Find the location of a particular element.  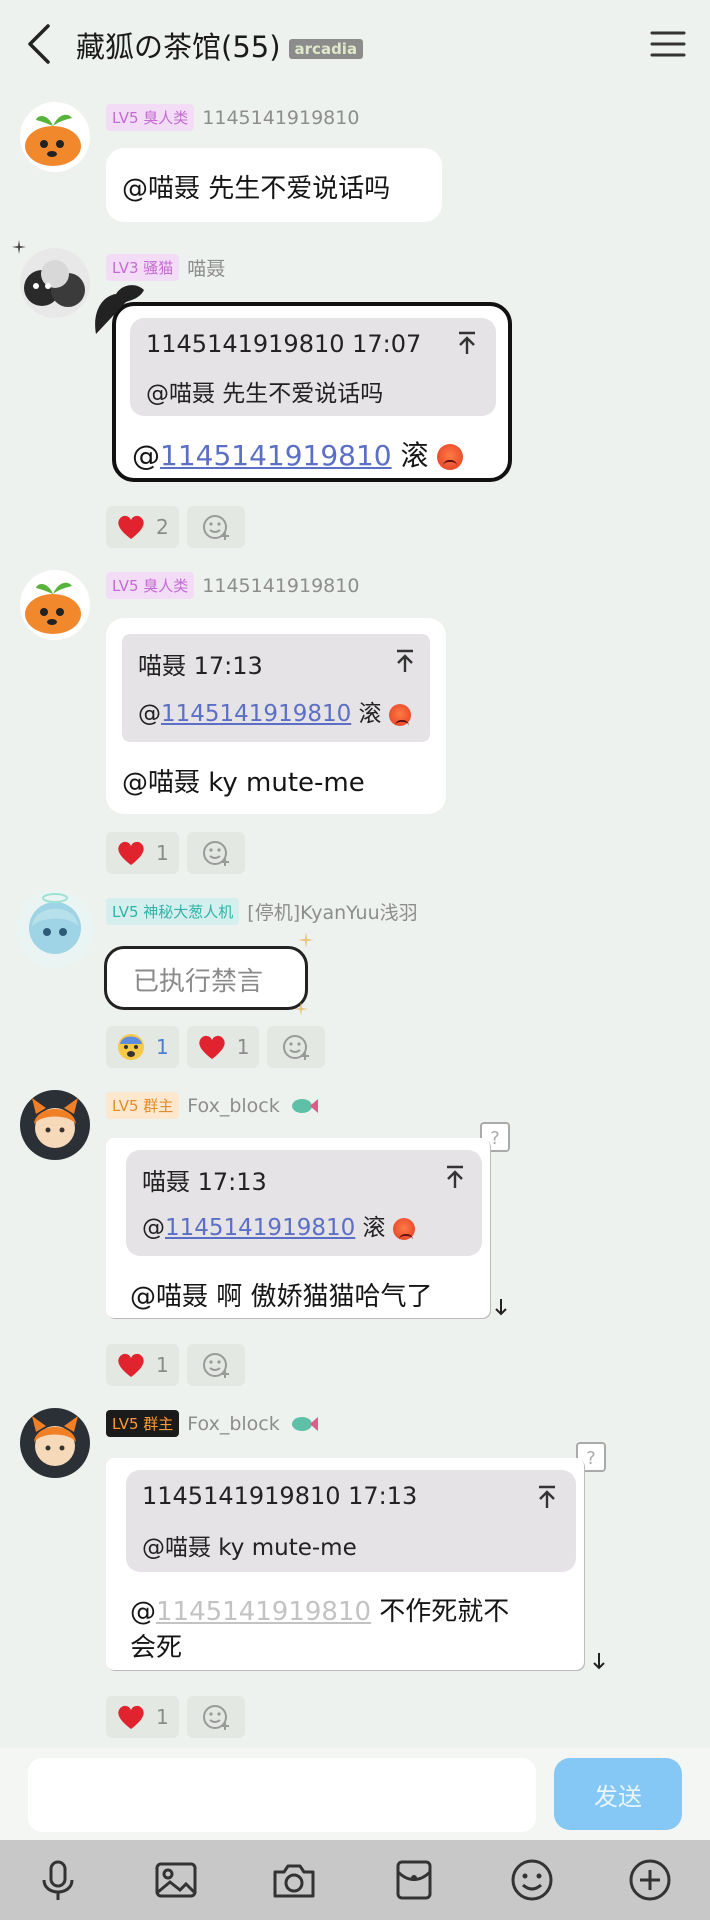

message-bubble: @喵聂 先生不爱说话吗 is located at coordinates (274, 185).